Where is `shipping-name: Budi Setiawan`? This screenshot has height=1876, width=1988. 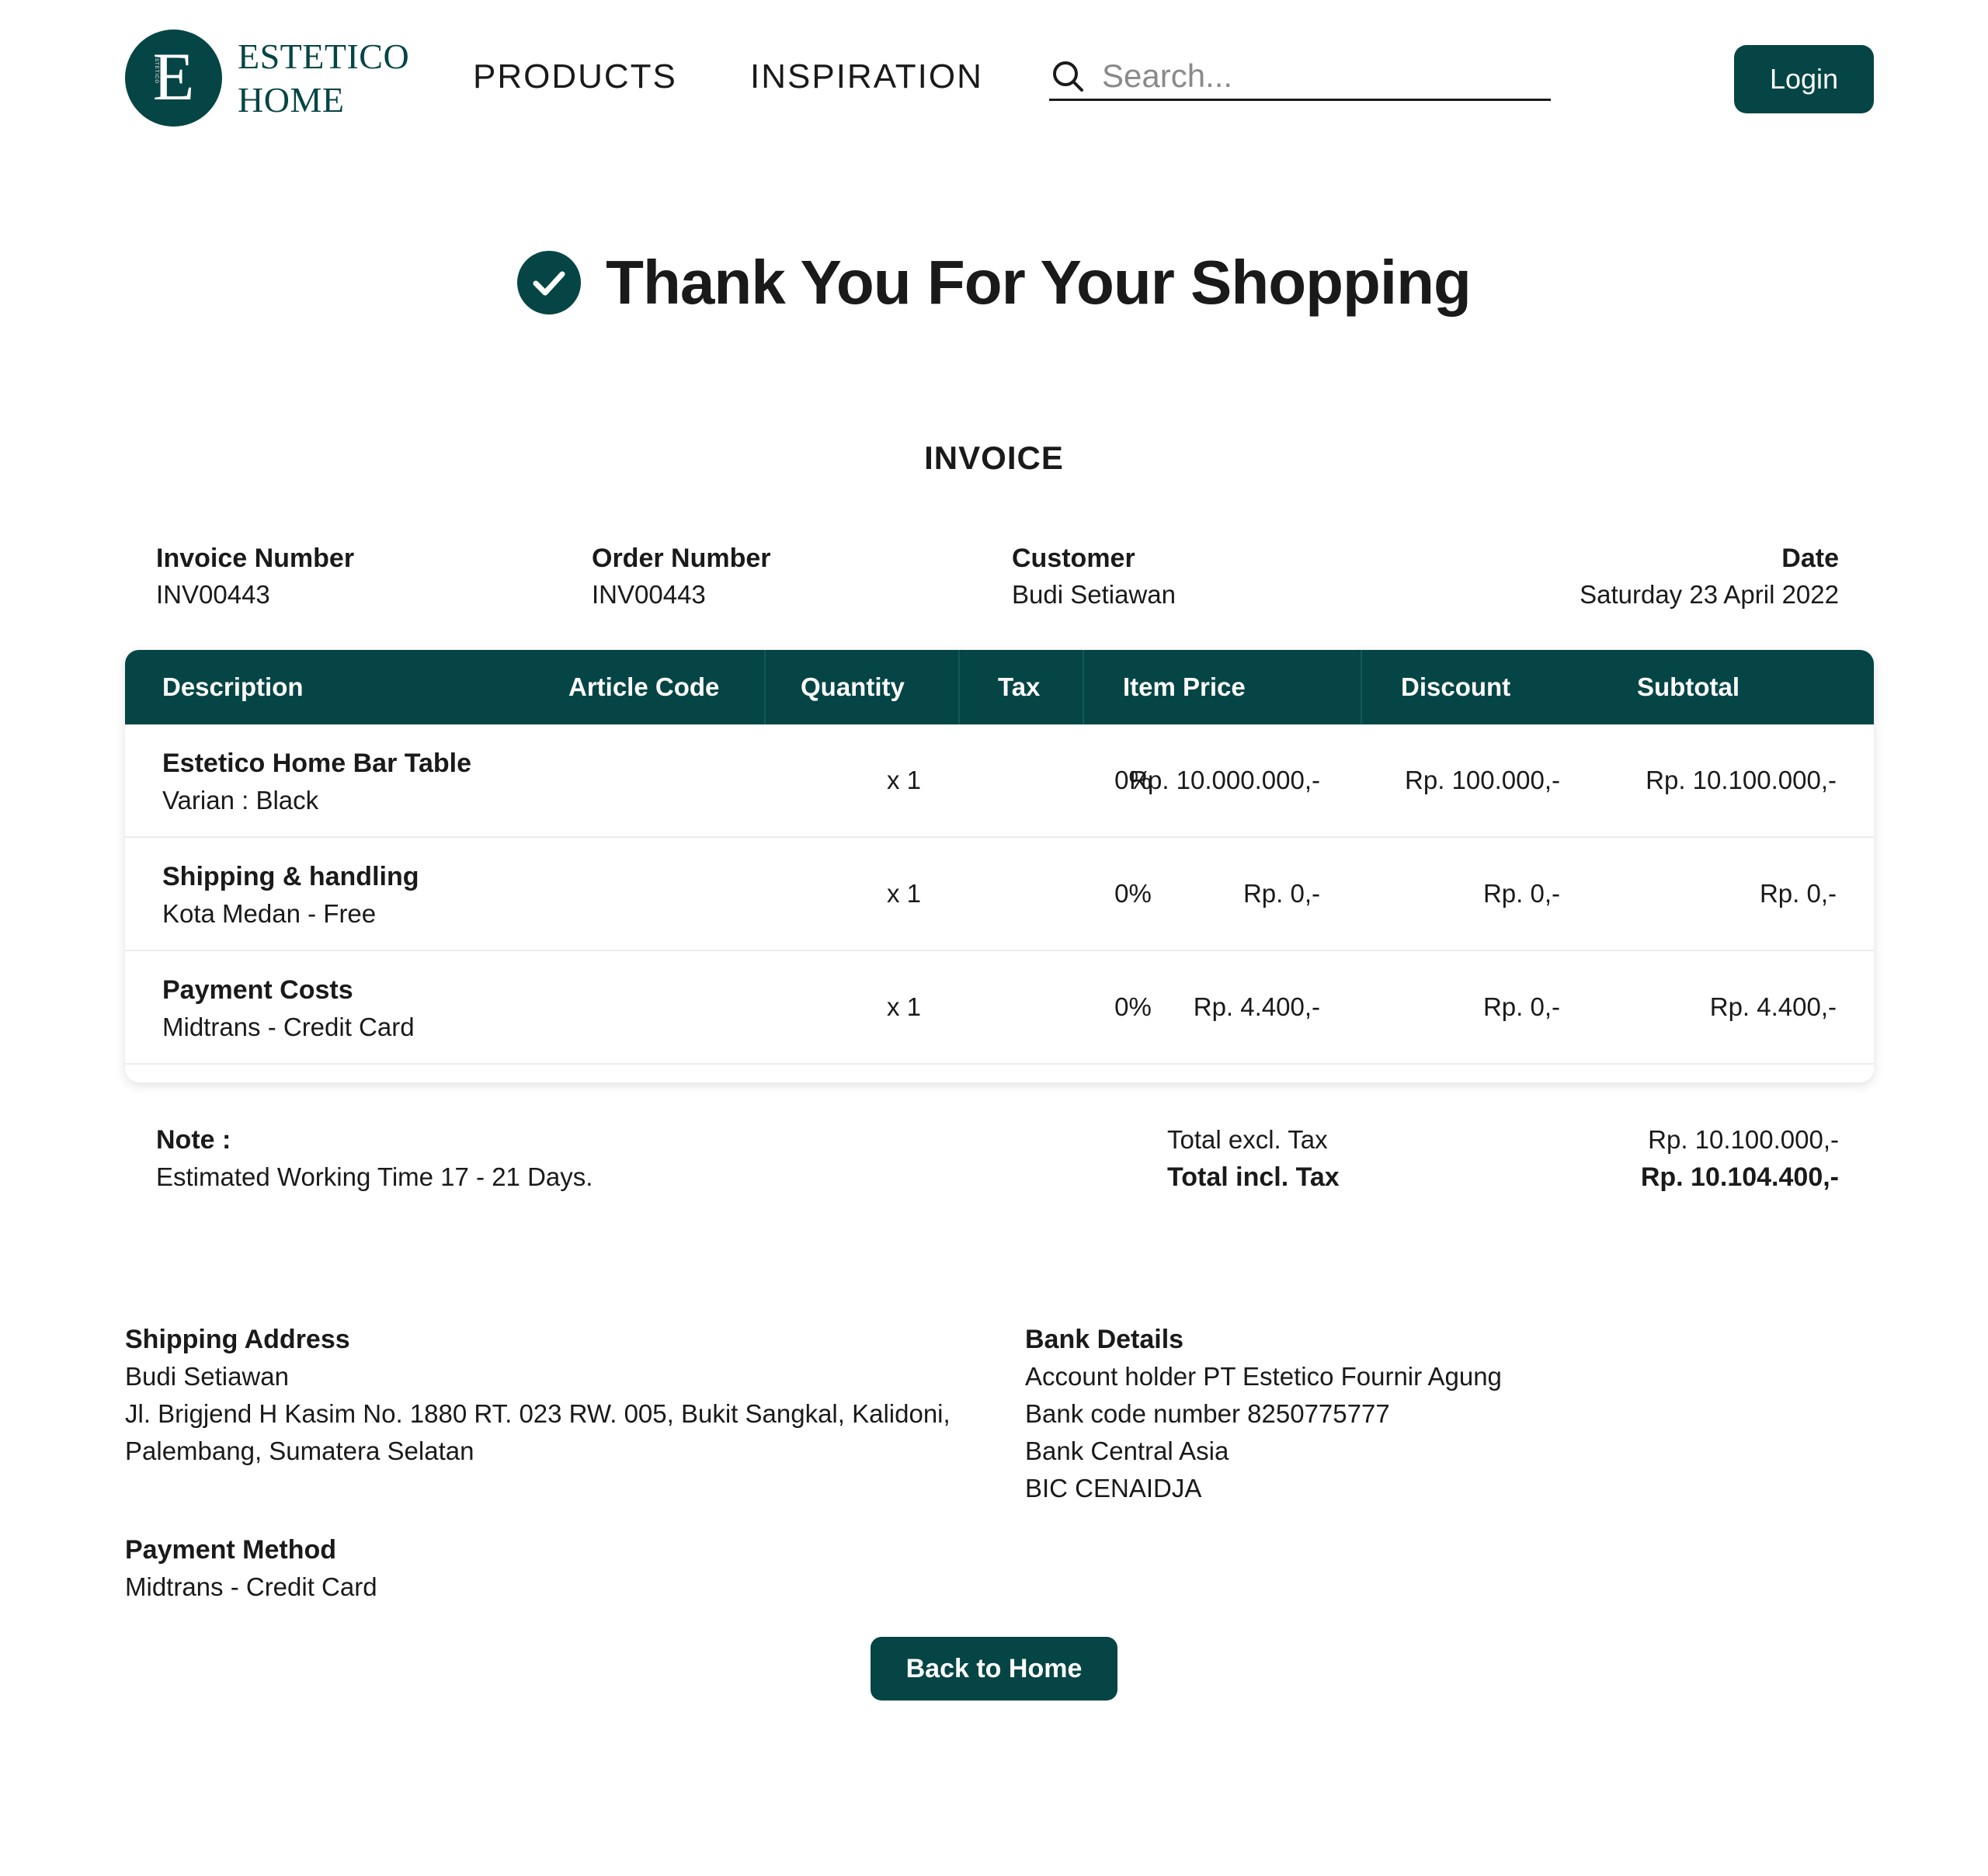
shipping-name: Budi Setiawan is located at coordinates (207, 1376).